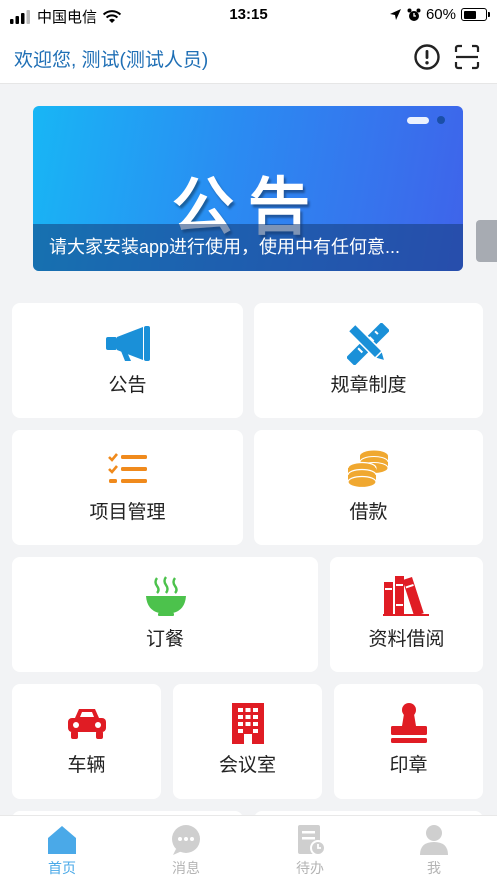  Describe the element at coordinates (418, 120) in the screenshot. I see `pagination-dot-active` at that location.